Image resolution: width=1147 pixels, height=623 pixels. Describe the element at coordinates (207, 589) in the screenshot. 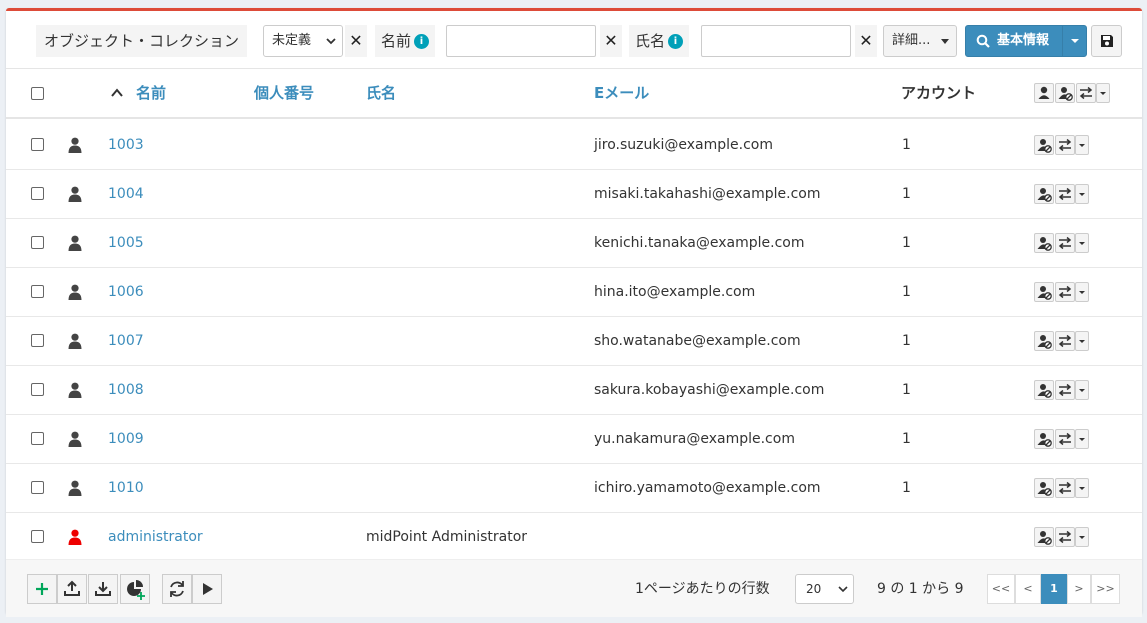

I see `play-button` at that location.